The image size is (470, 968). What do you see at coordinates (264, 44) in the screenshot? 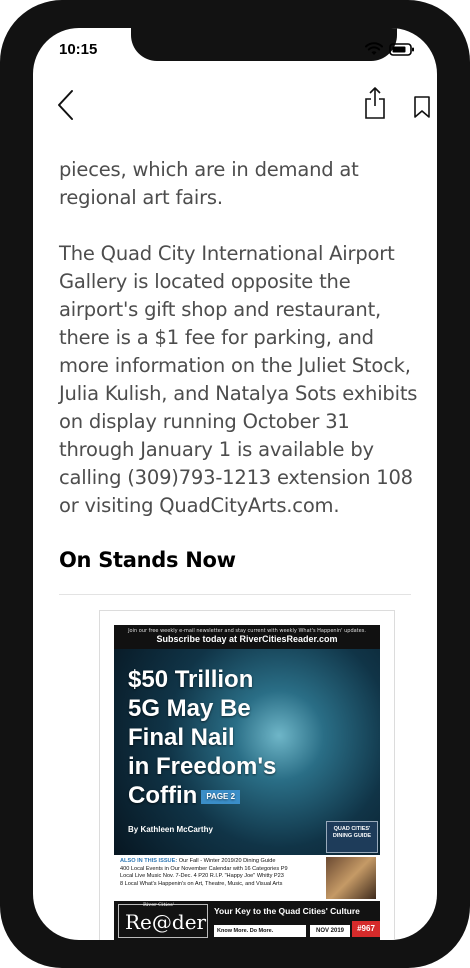
I see `notch` at bounding box center [264, 44].